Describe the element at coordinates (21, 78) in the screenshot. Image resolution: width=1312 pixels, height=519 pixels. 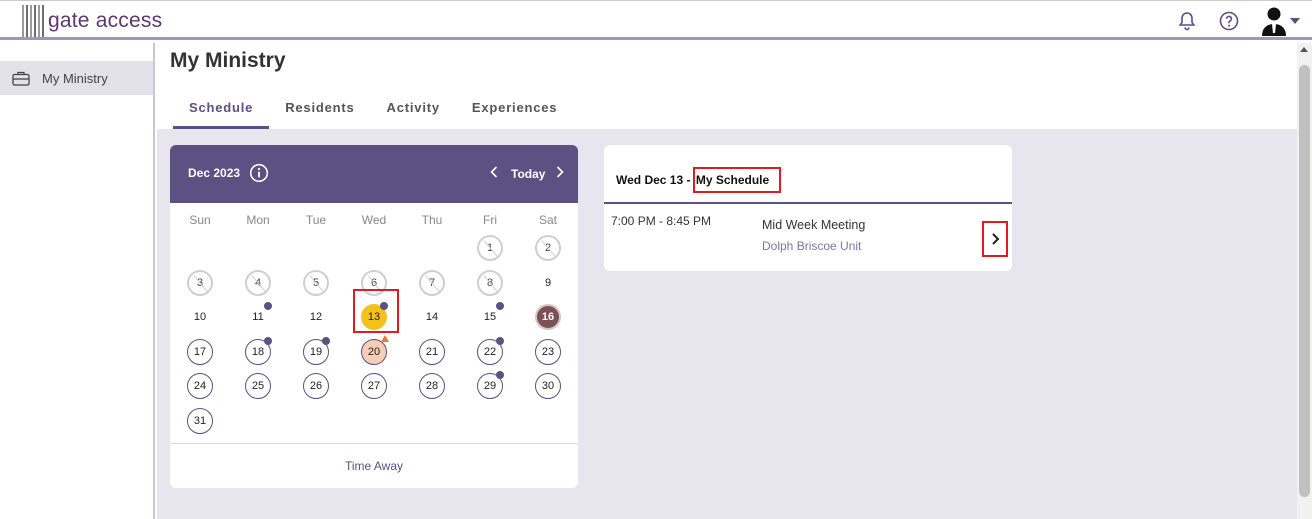
I see `briefcase-icon` at that location.